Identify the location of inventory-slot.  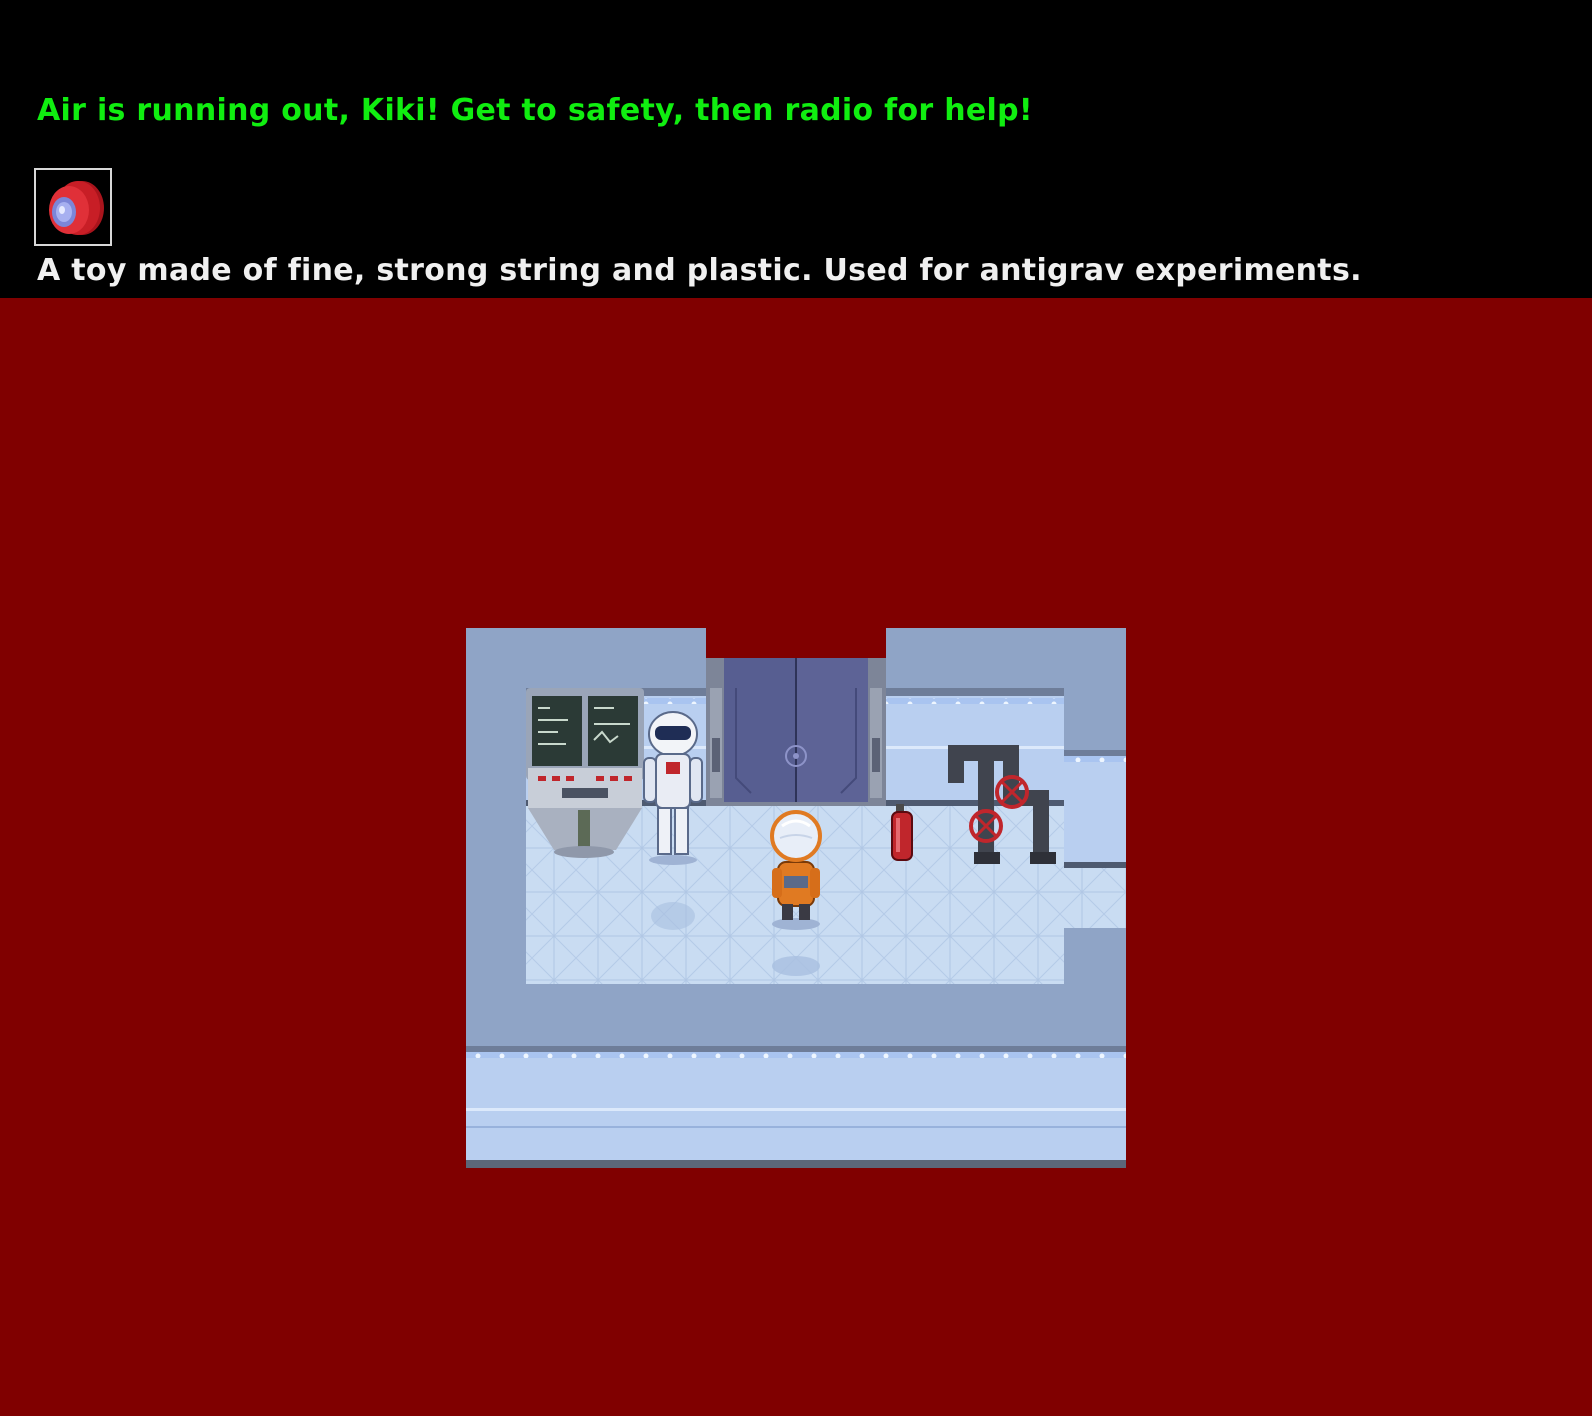
(73, 207).